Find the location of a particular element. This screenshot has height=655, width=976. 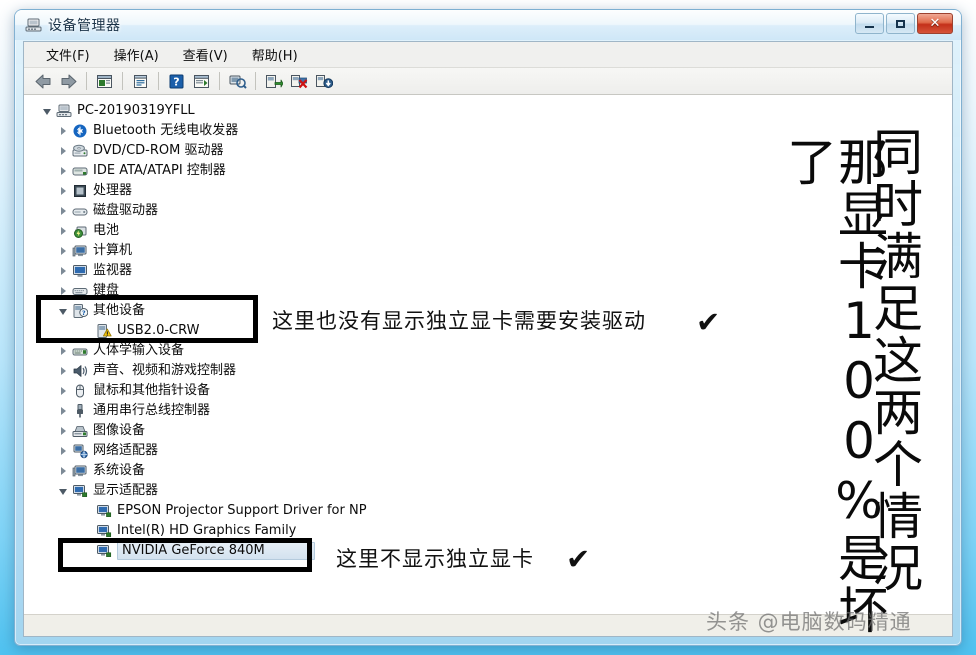

menu-bar: 文件(F) 操作(A) 查看(V) 帮助(H) is located at coordinates (488, 55).